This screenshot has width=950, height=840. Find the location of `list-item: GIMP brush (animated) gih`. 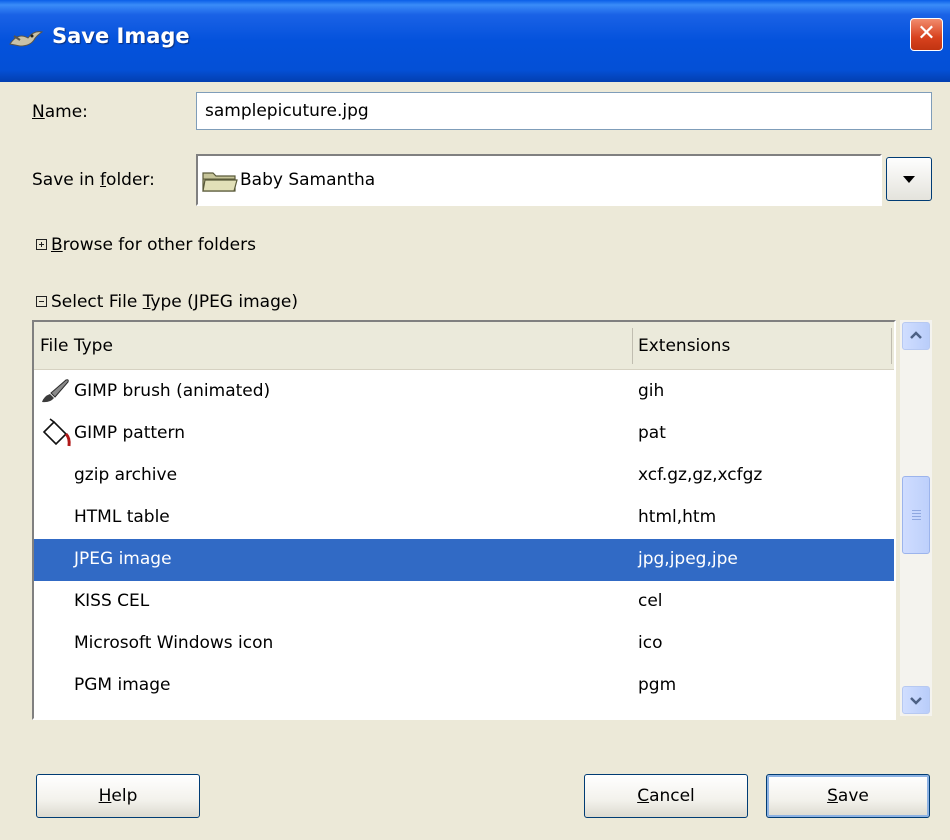

list-item: GIMP brush (animated) gih is located at coordinates (464, 392).